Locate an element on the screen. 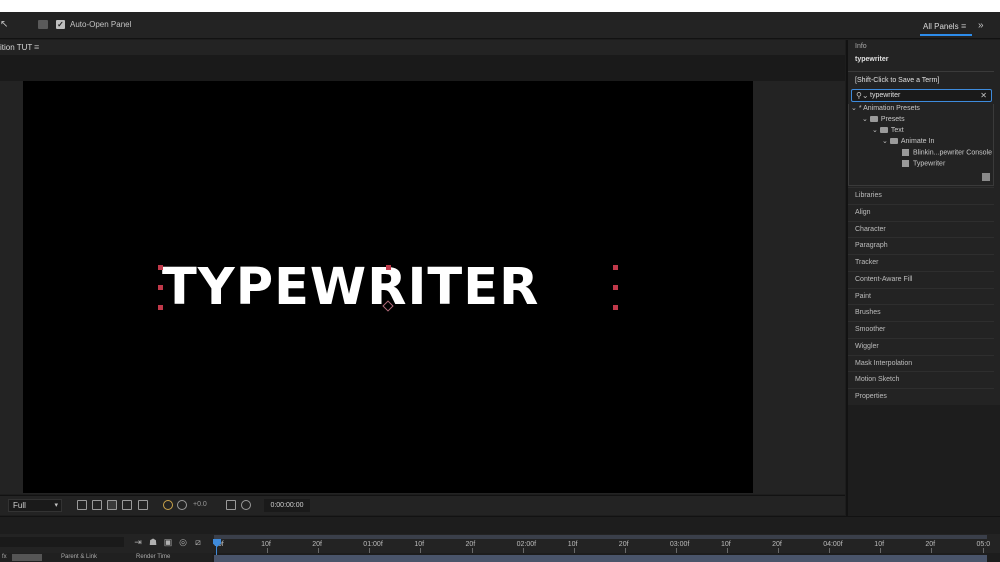  panel-label: Motion Sketch is located at coordinates (877, 380).